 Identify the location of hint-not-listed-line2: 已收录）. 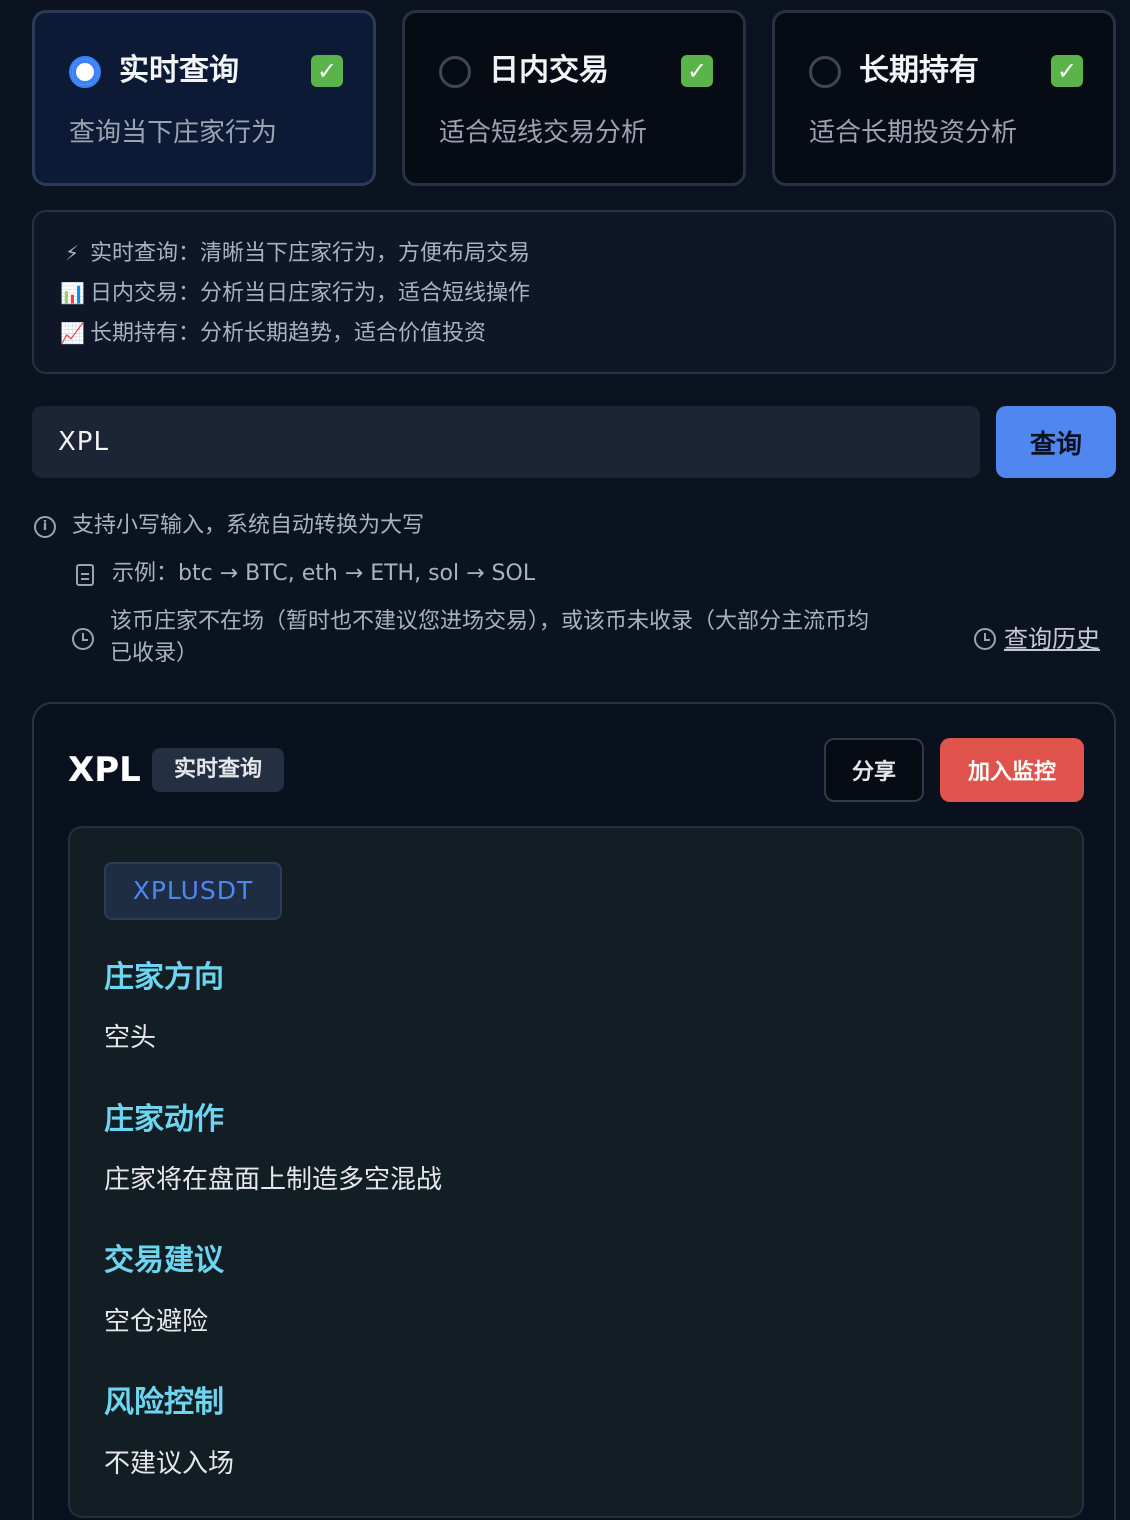
(154, 653).